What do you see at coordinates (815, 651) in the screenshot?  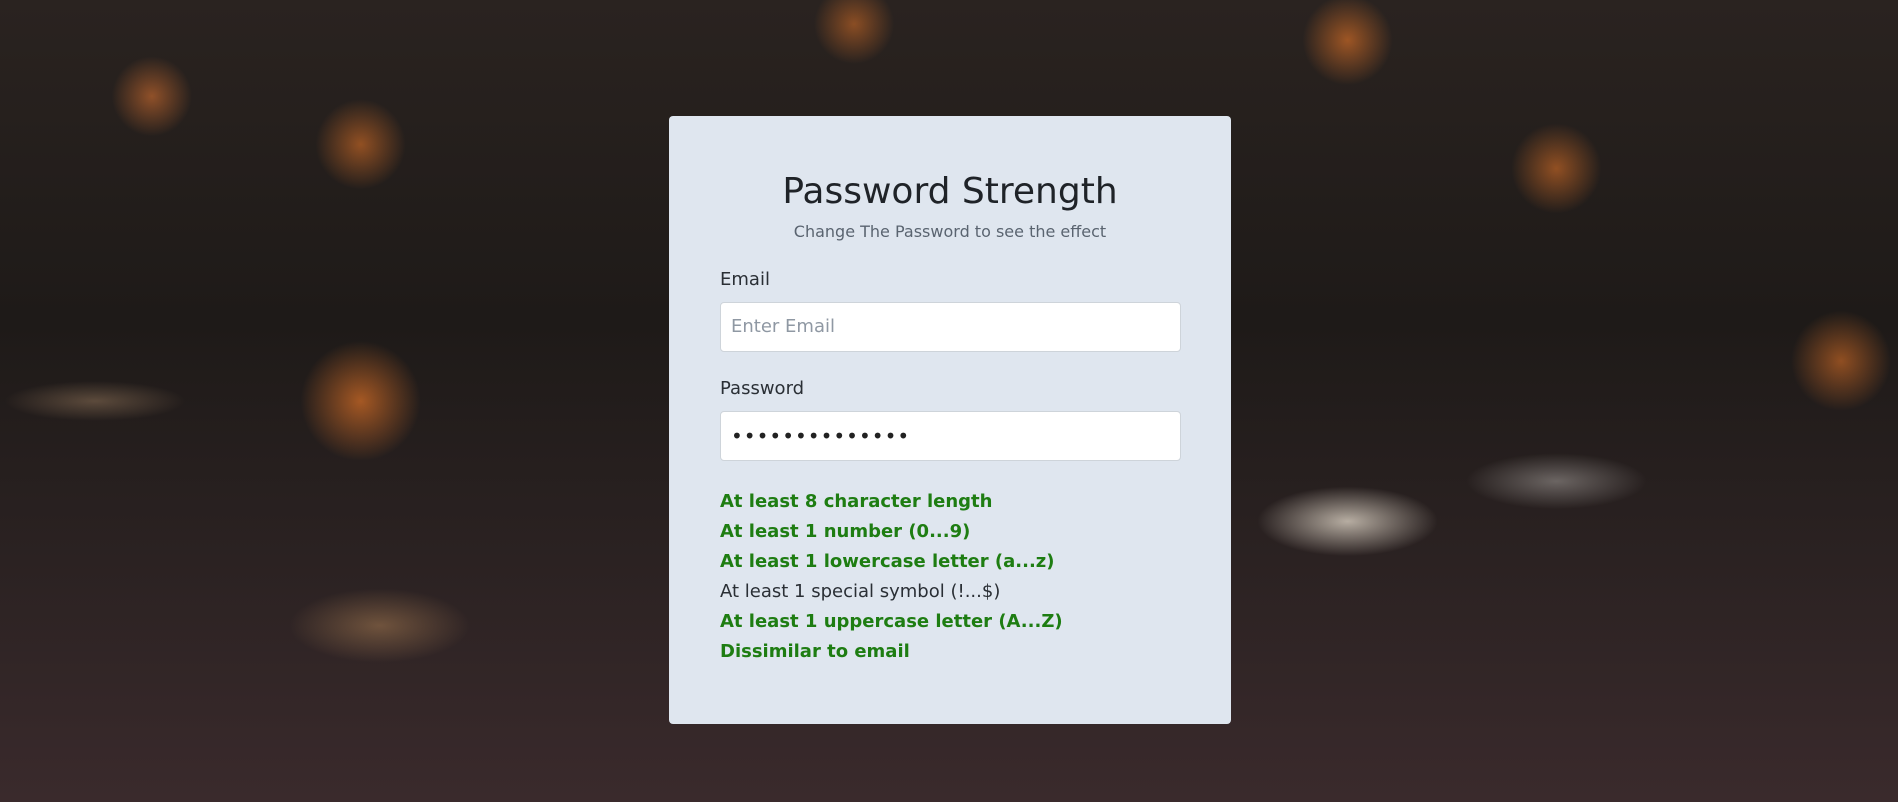 I see `rule-dissimilar-email: Dissimilar to email` at bounding box center [815, 651].